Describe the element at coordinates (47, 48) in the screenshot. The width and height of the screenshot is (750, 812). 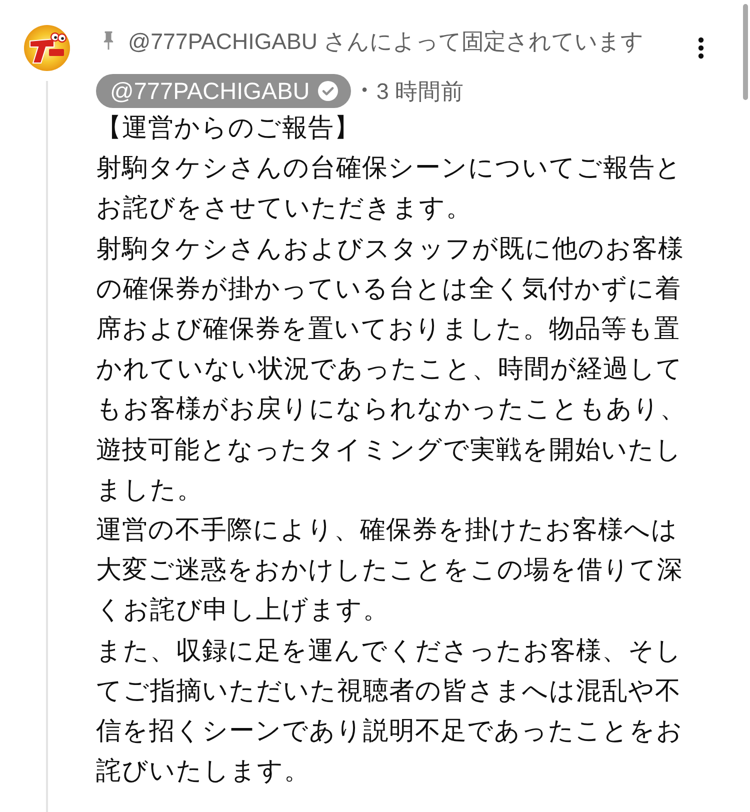
I see `channel-logo-icon` at that location.